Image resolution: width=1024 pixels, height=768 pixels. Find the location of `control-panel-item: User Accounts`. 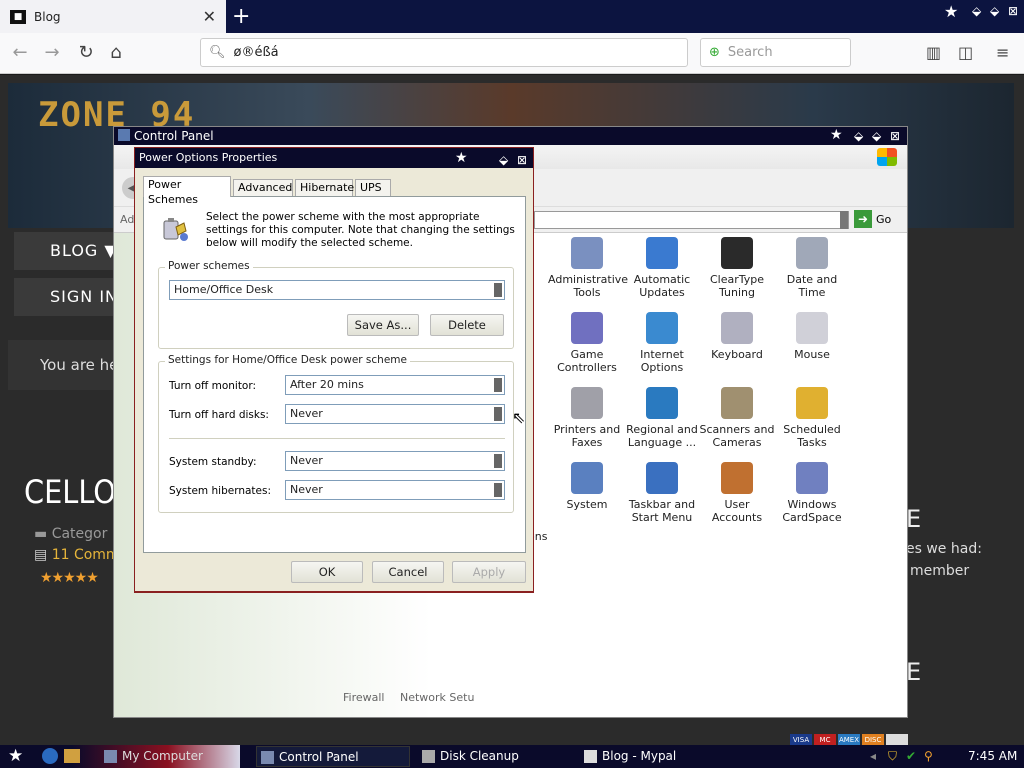

control-panel-item: User Accounts is located at coordinates (737, 493).